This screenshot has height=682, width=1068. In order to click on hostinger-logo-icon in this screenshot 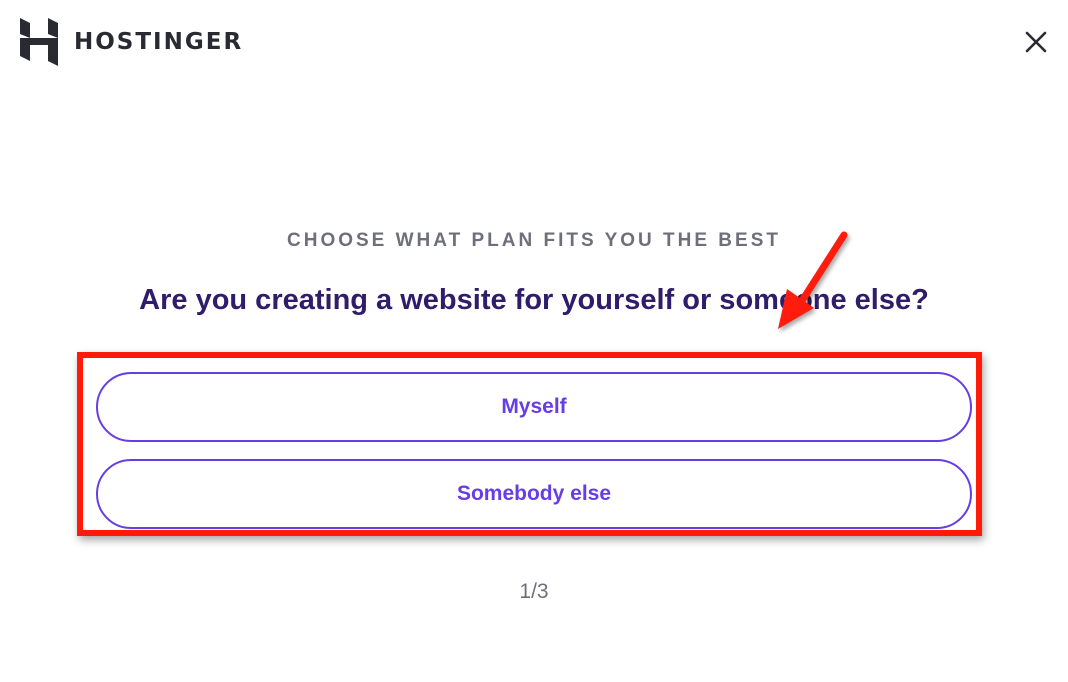, I will do `click(39, 42)`.